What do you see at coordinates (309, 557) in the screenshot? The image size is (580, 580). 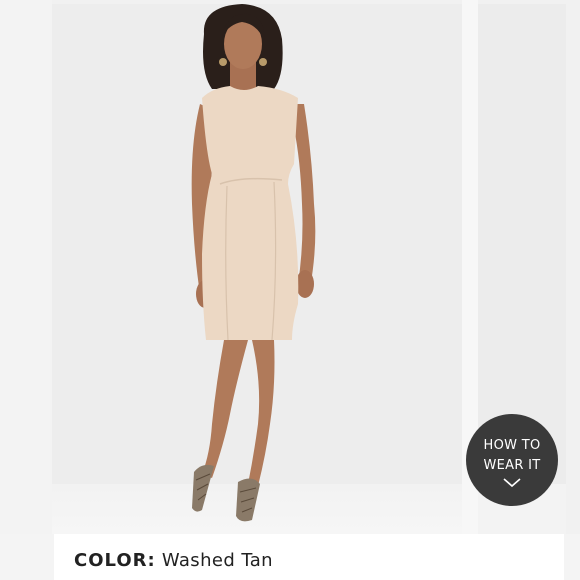 I see `color-selector: COLOR: Washed Tan` at bounding box center [309, 557].